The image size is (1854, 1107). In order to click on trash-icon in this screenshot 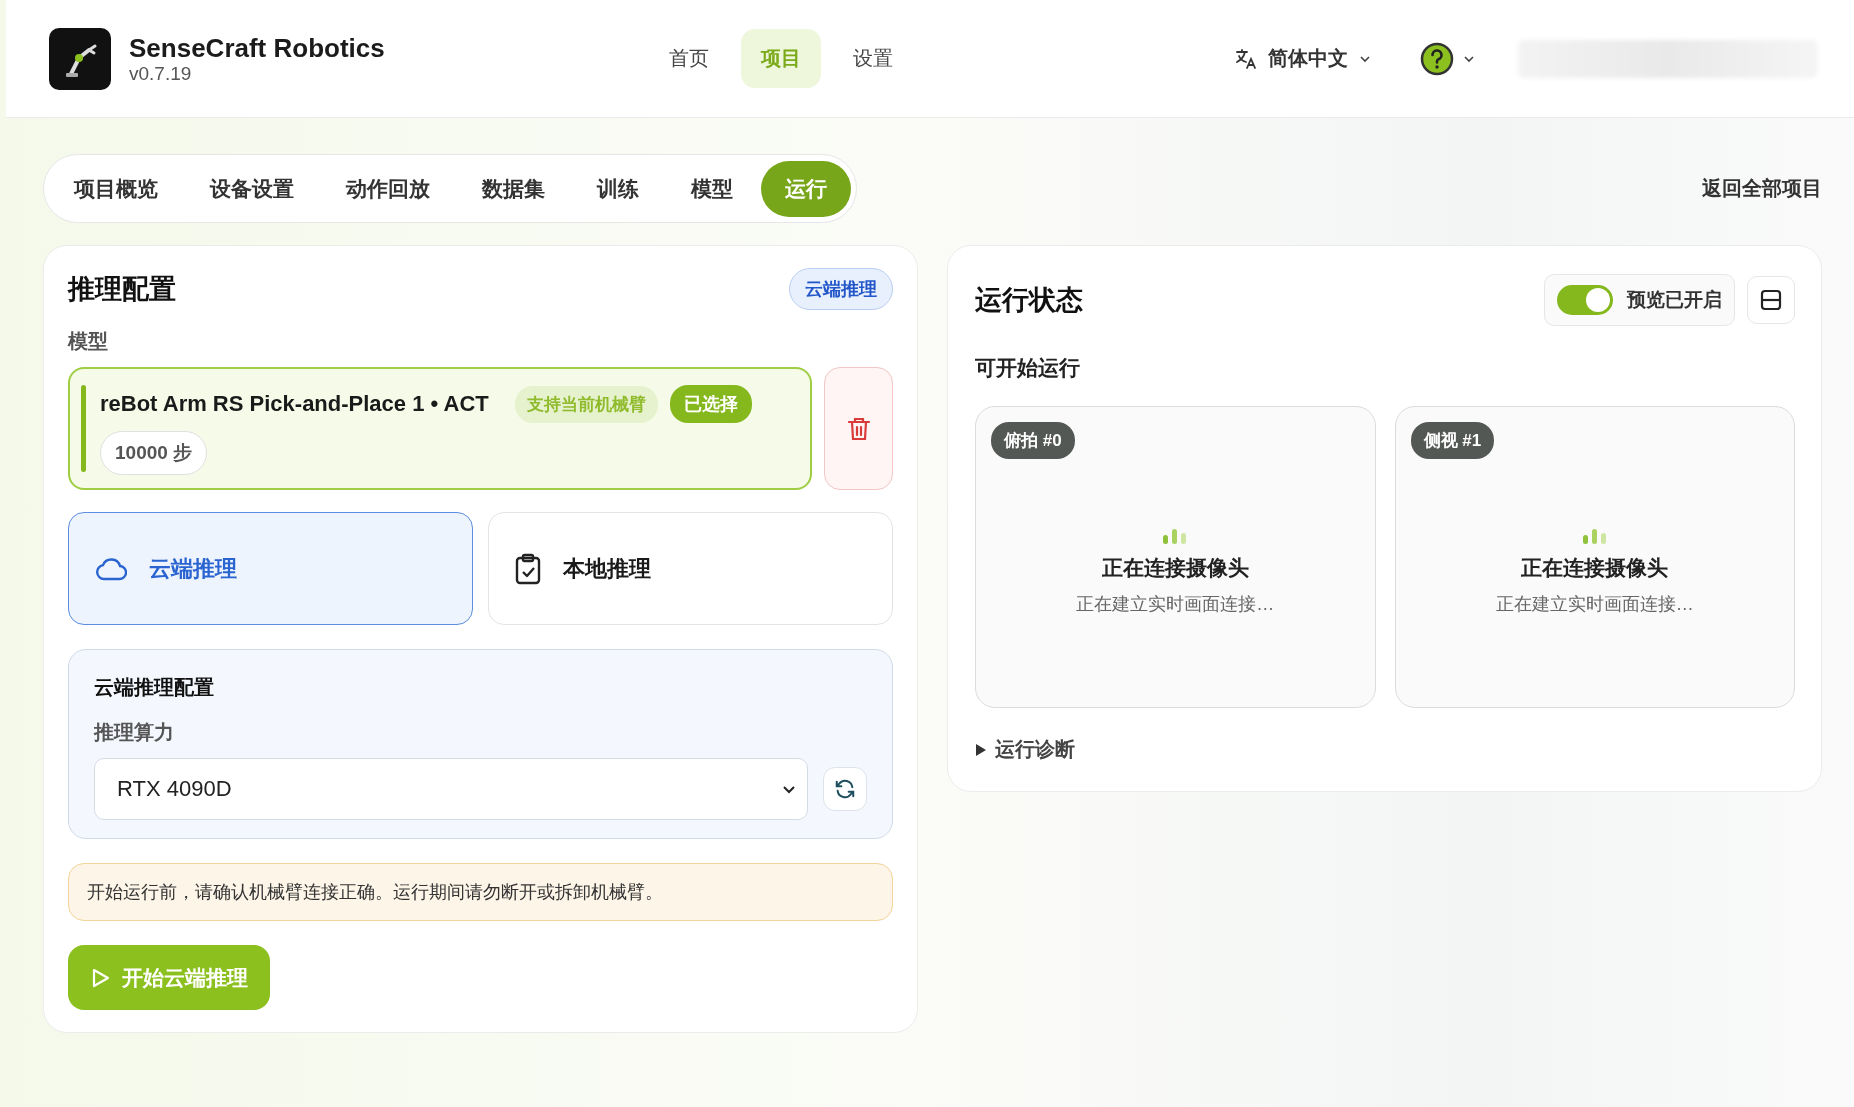, I will do `click(858, 428)`.